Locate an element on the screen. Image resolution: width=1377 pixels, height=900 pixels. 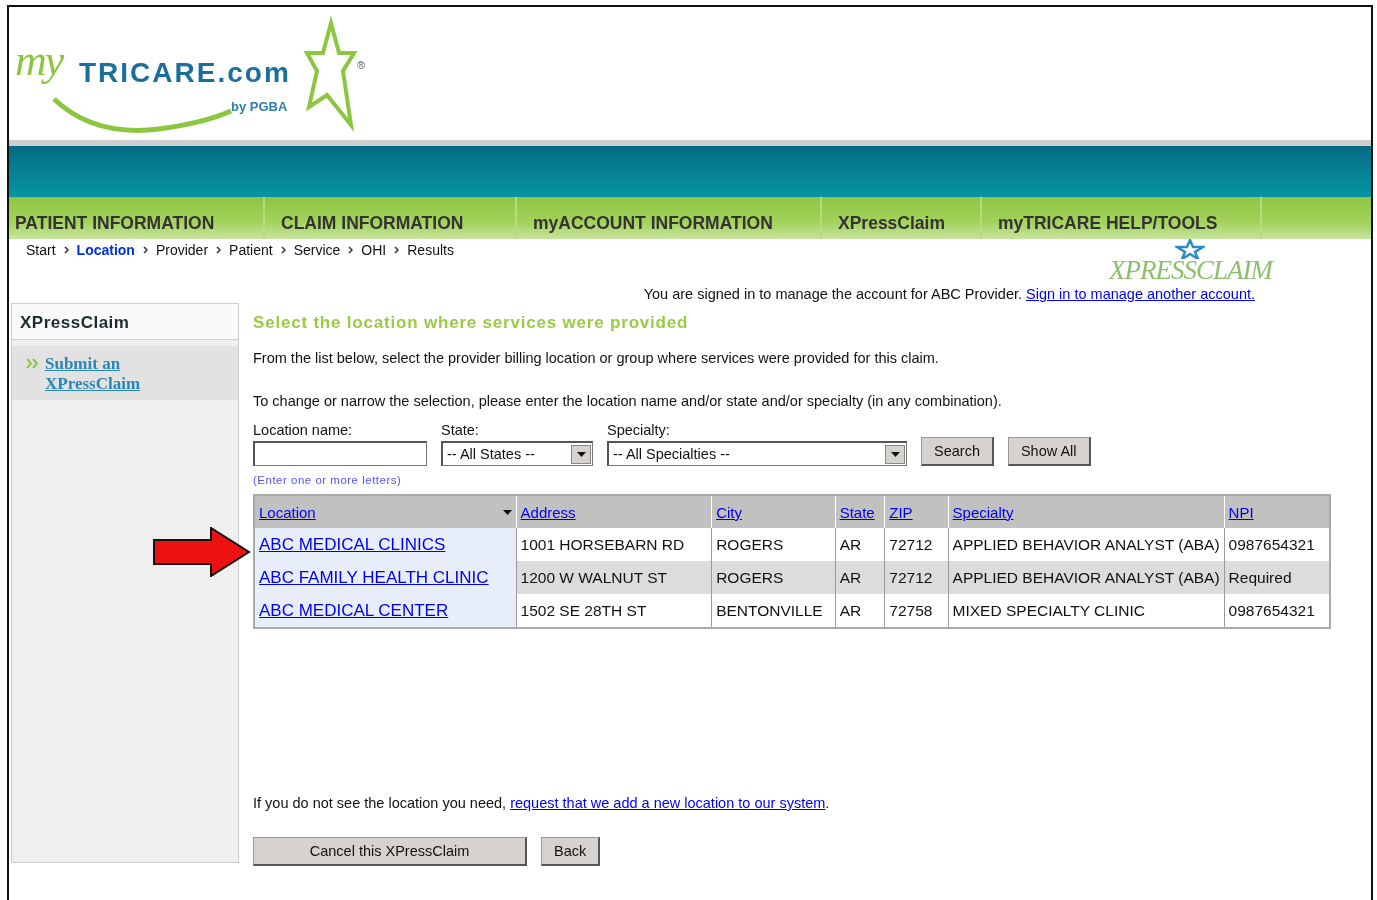
page-heading: Select the location where services were provided is located at coordinates (471, 323).